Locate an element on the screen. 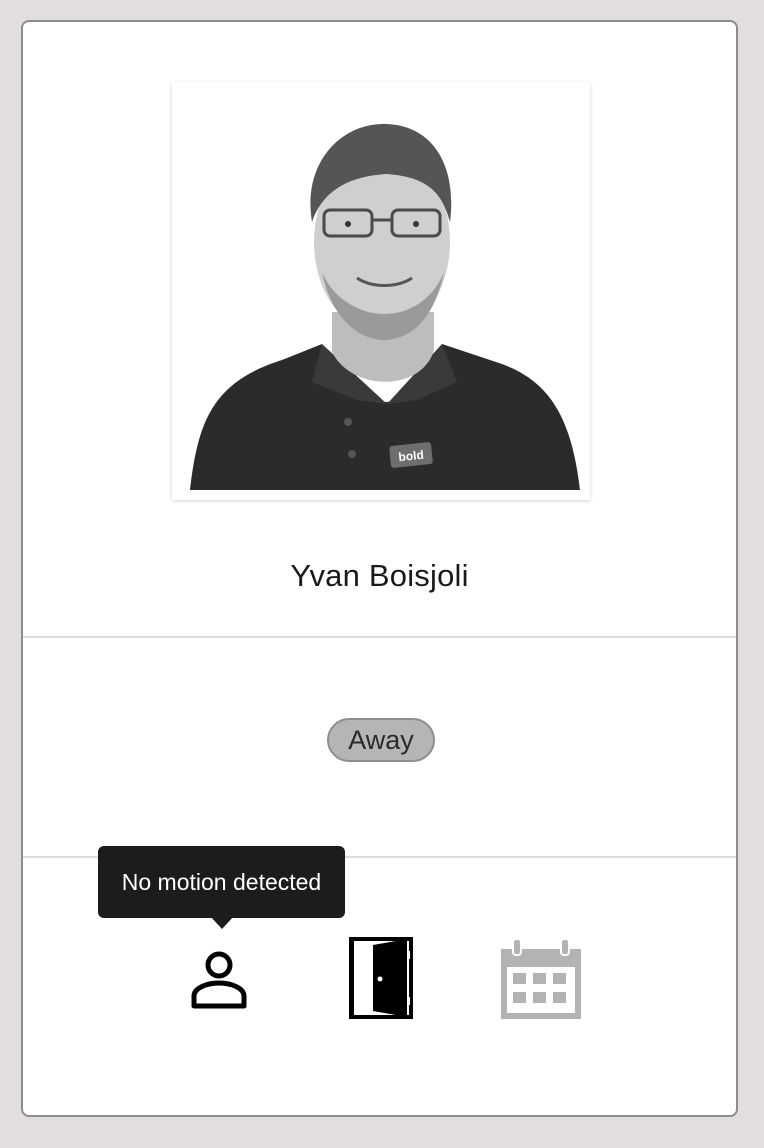  svg-text: bold is located at coordinates (411, 456).